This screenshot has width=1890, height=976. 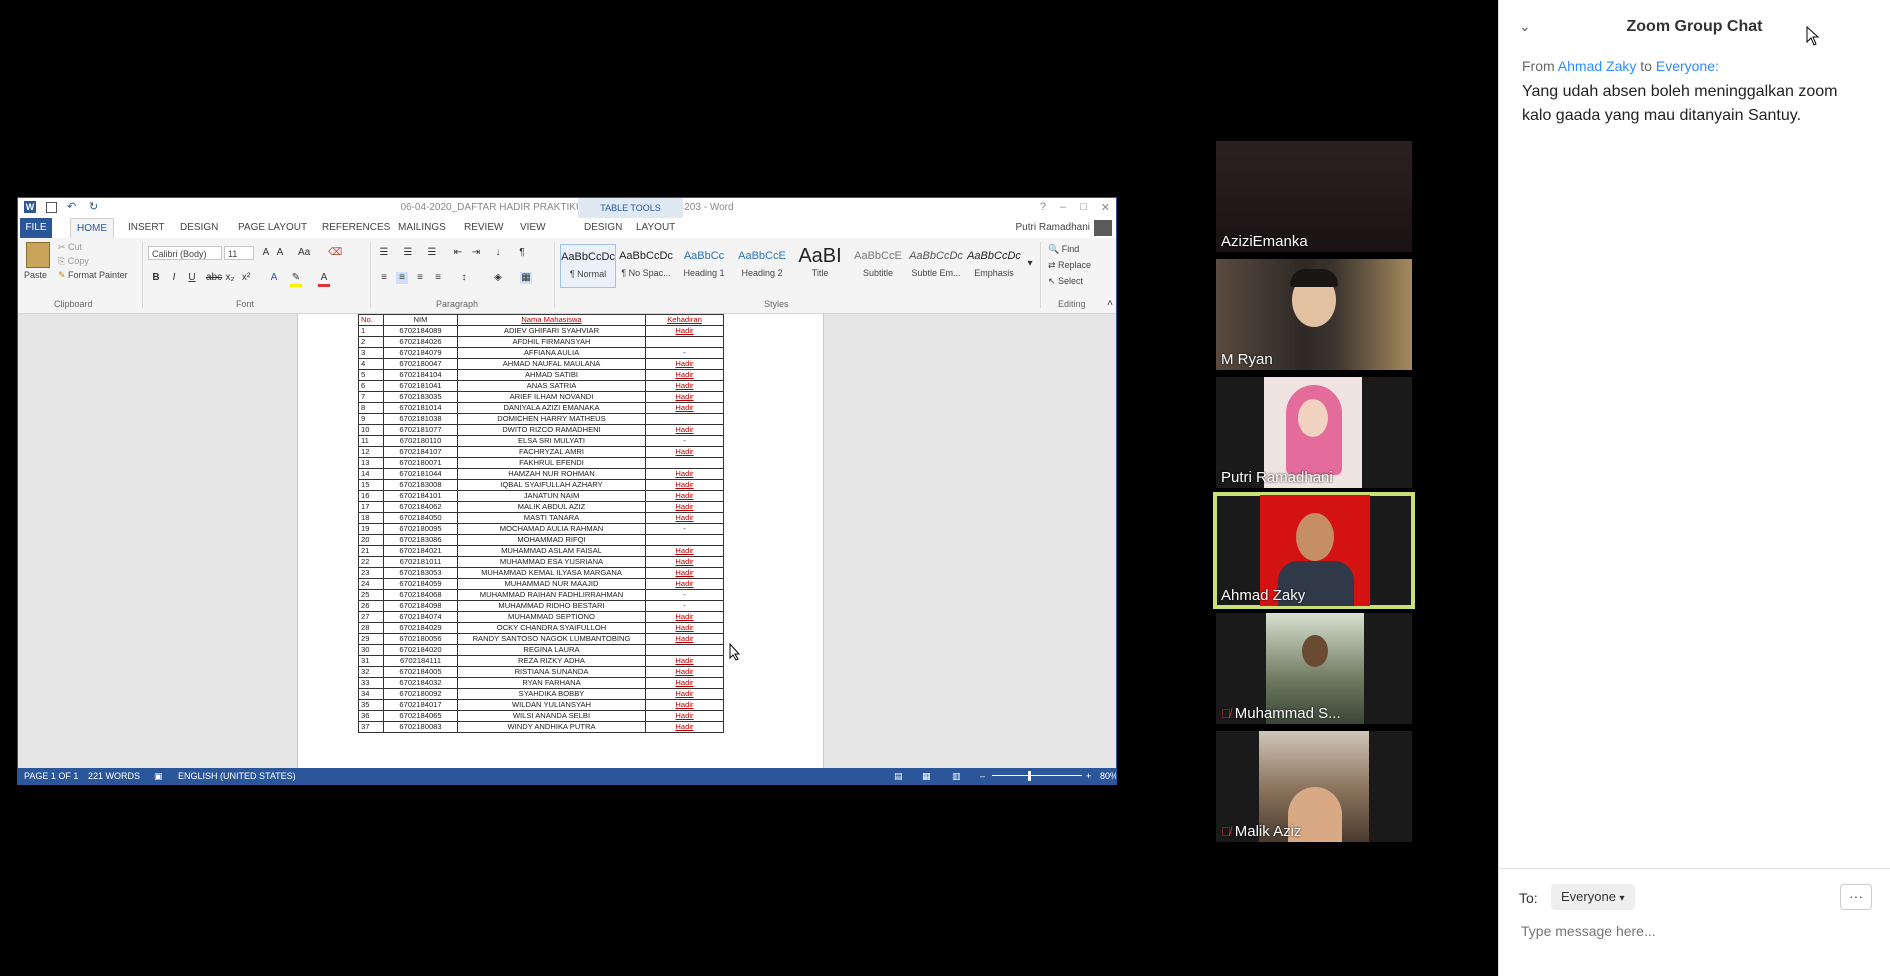 What do you see at coordinates (603, 228) in the screenshot?
I see `tab-table-design: DESIGN` at bounding box center [603, 228].